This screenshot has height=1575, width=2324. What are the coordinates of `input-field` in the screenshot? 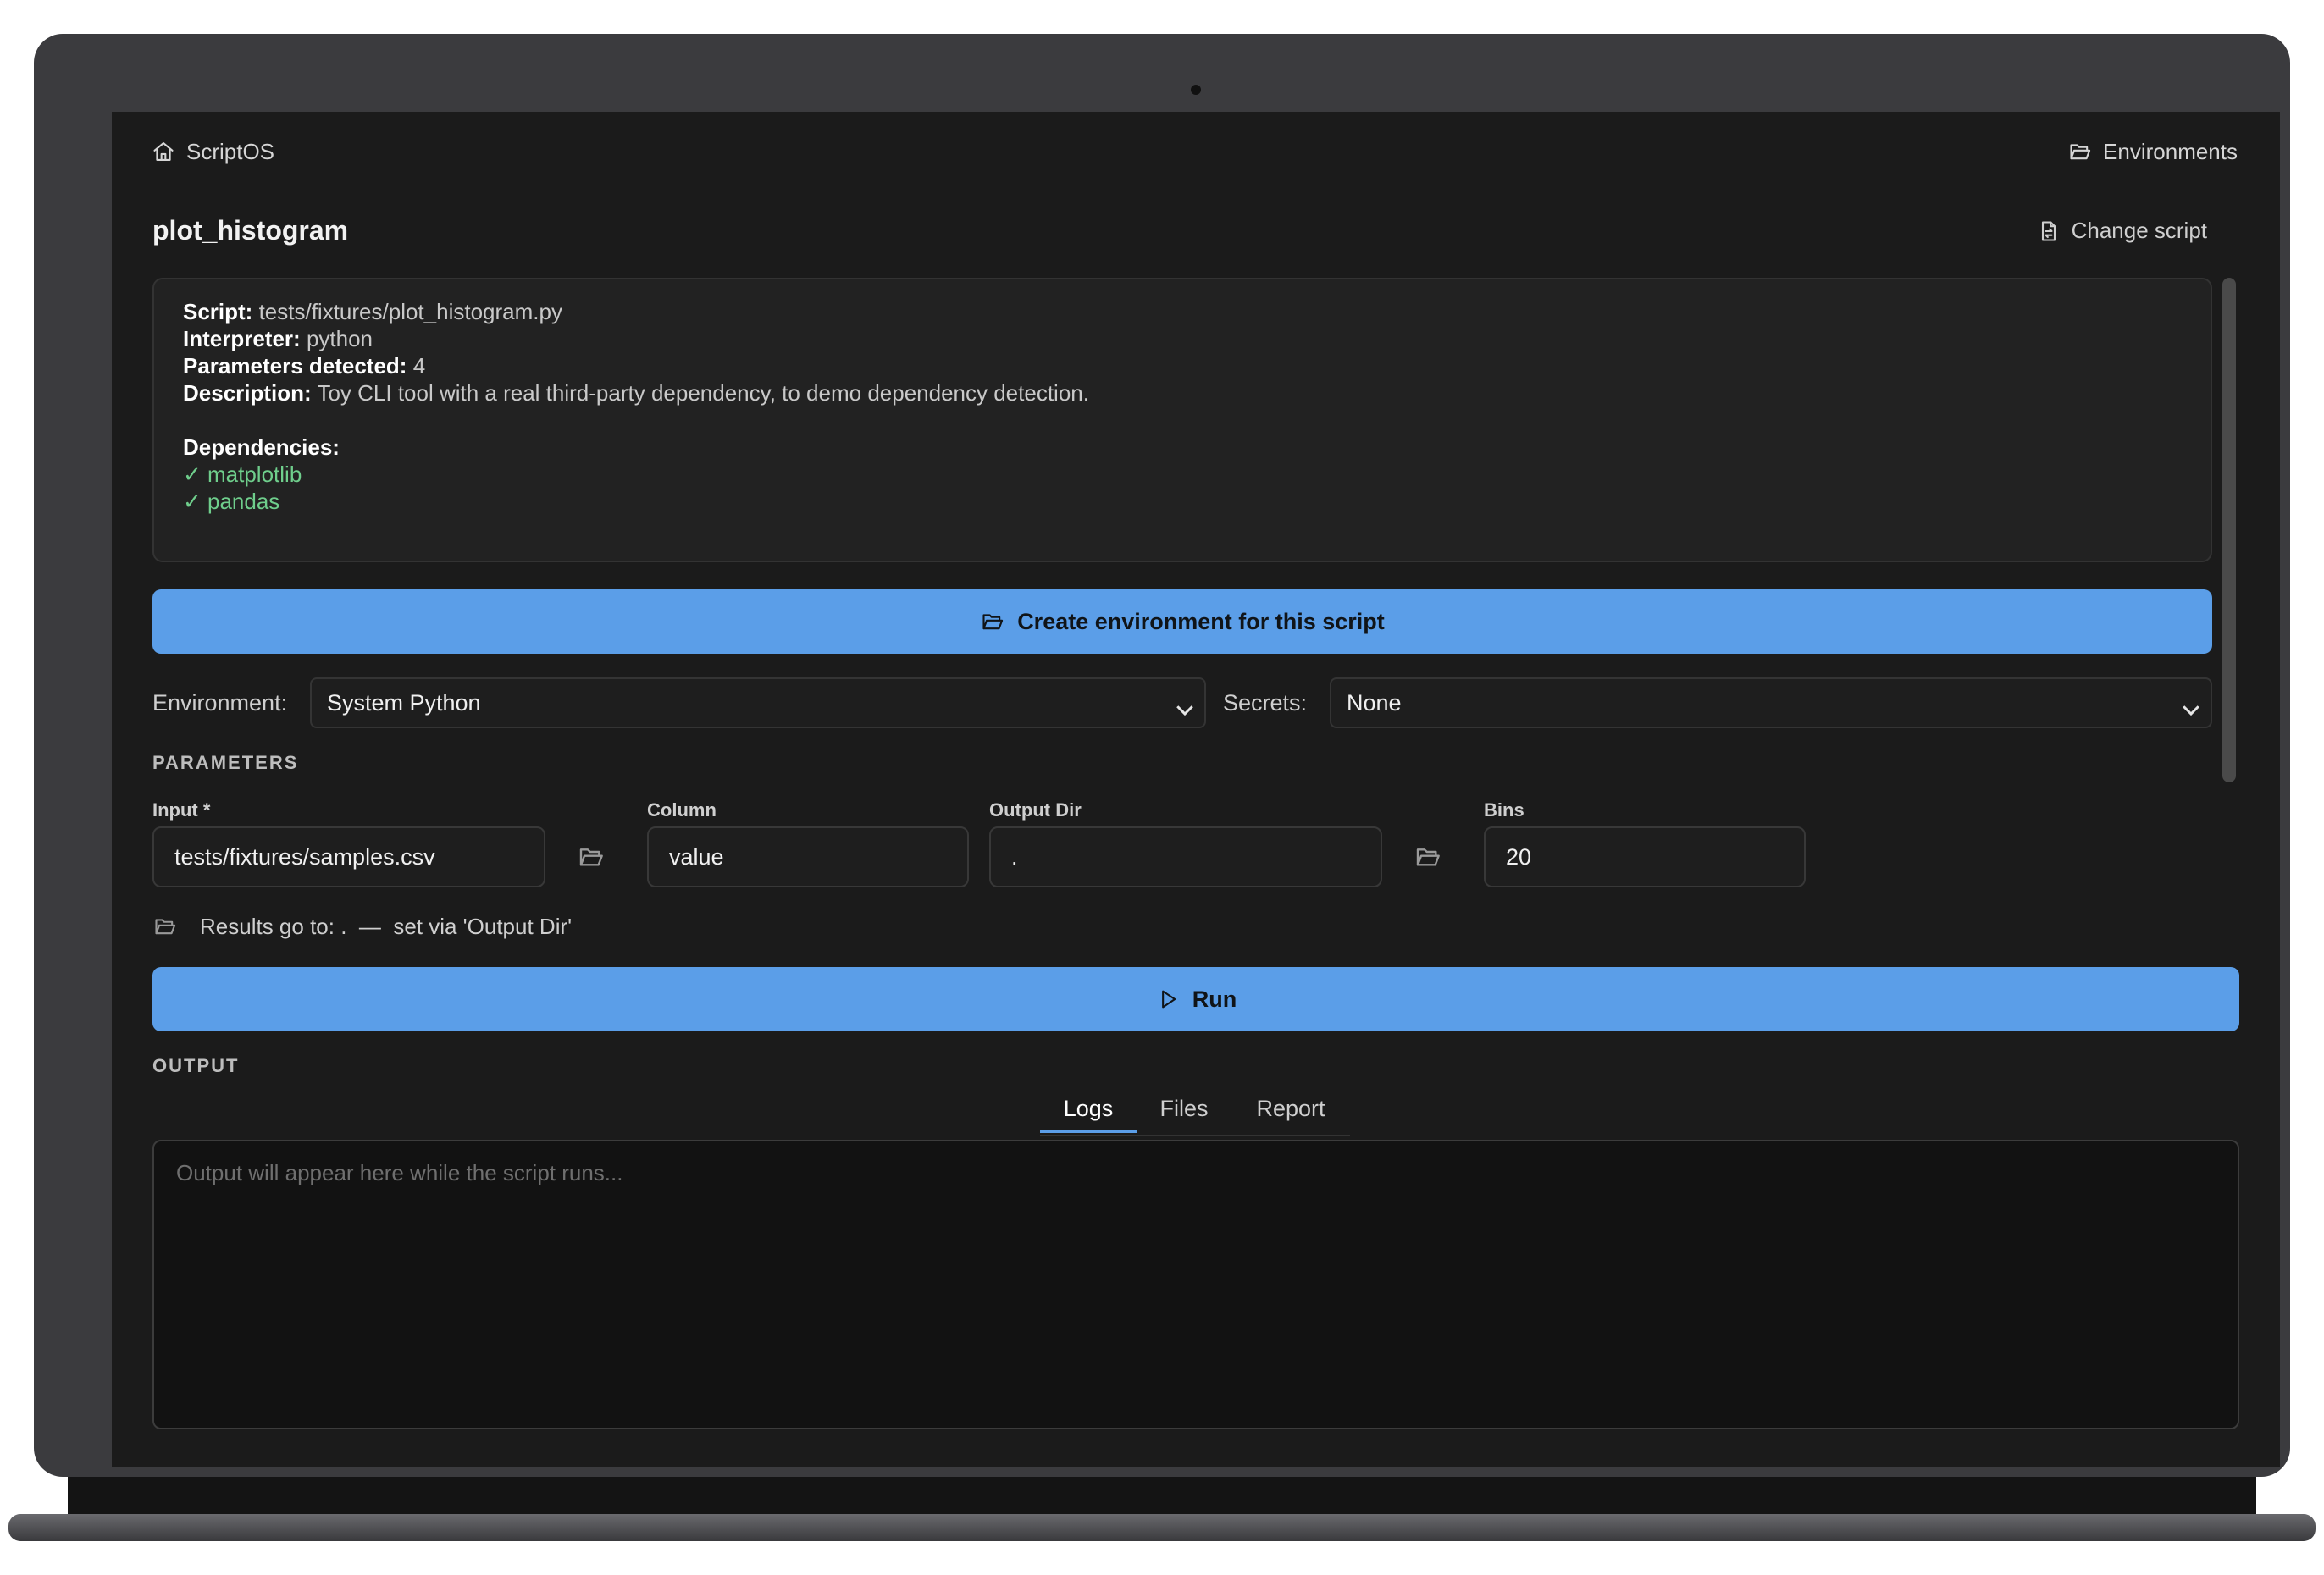 It's located at (348, 856).